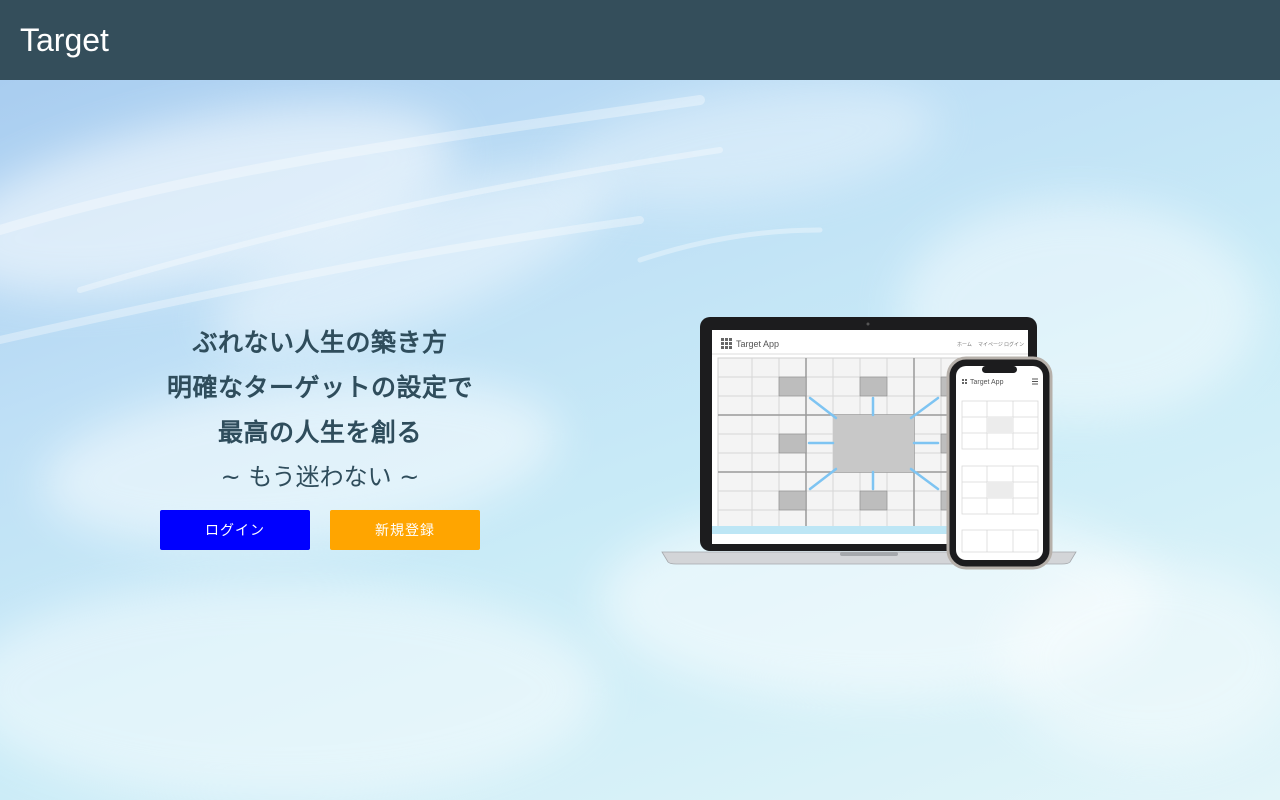 Image resolution: width=1280 pixels, height=800 pixels. Describe the element at coordinates (726, 343) in the screenshot. I see `grid-icon` at that location.